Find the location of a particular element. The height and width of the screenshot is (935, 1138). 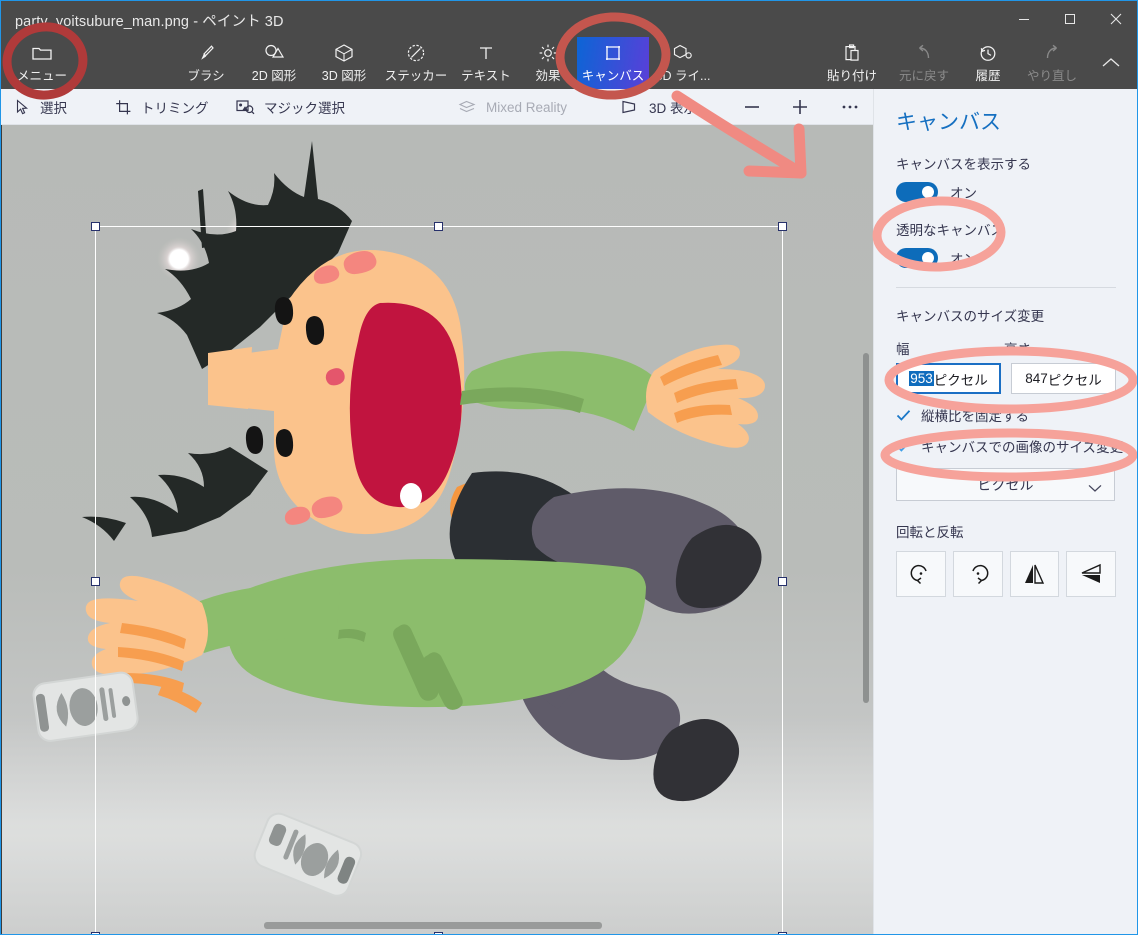

resize-handle-top-left is located at coordinates (95, 226).